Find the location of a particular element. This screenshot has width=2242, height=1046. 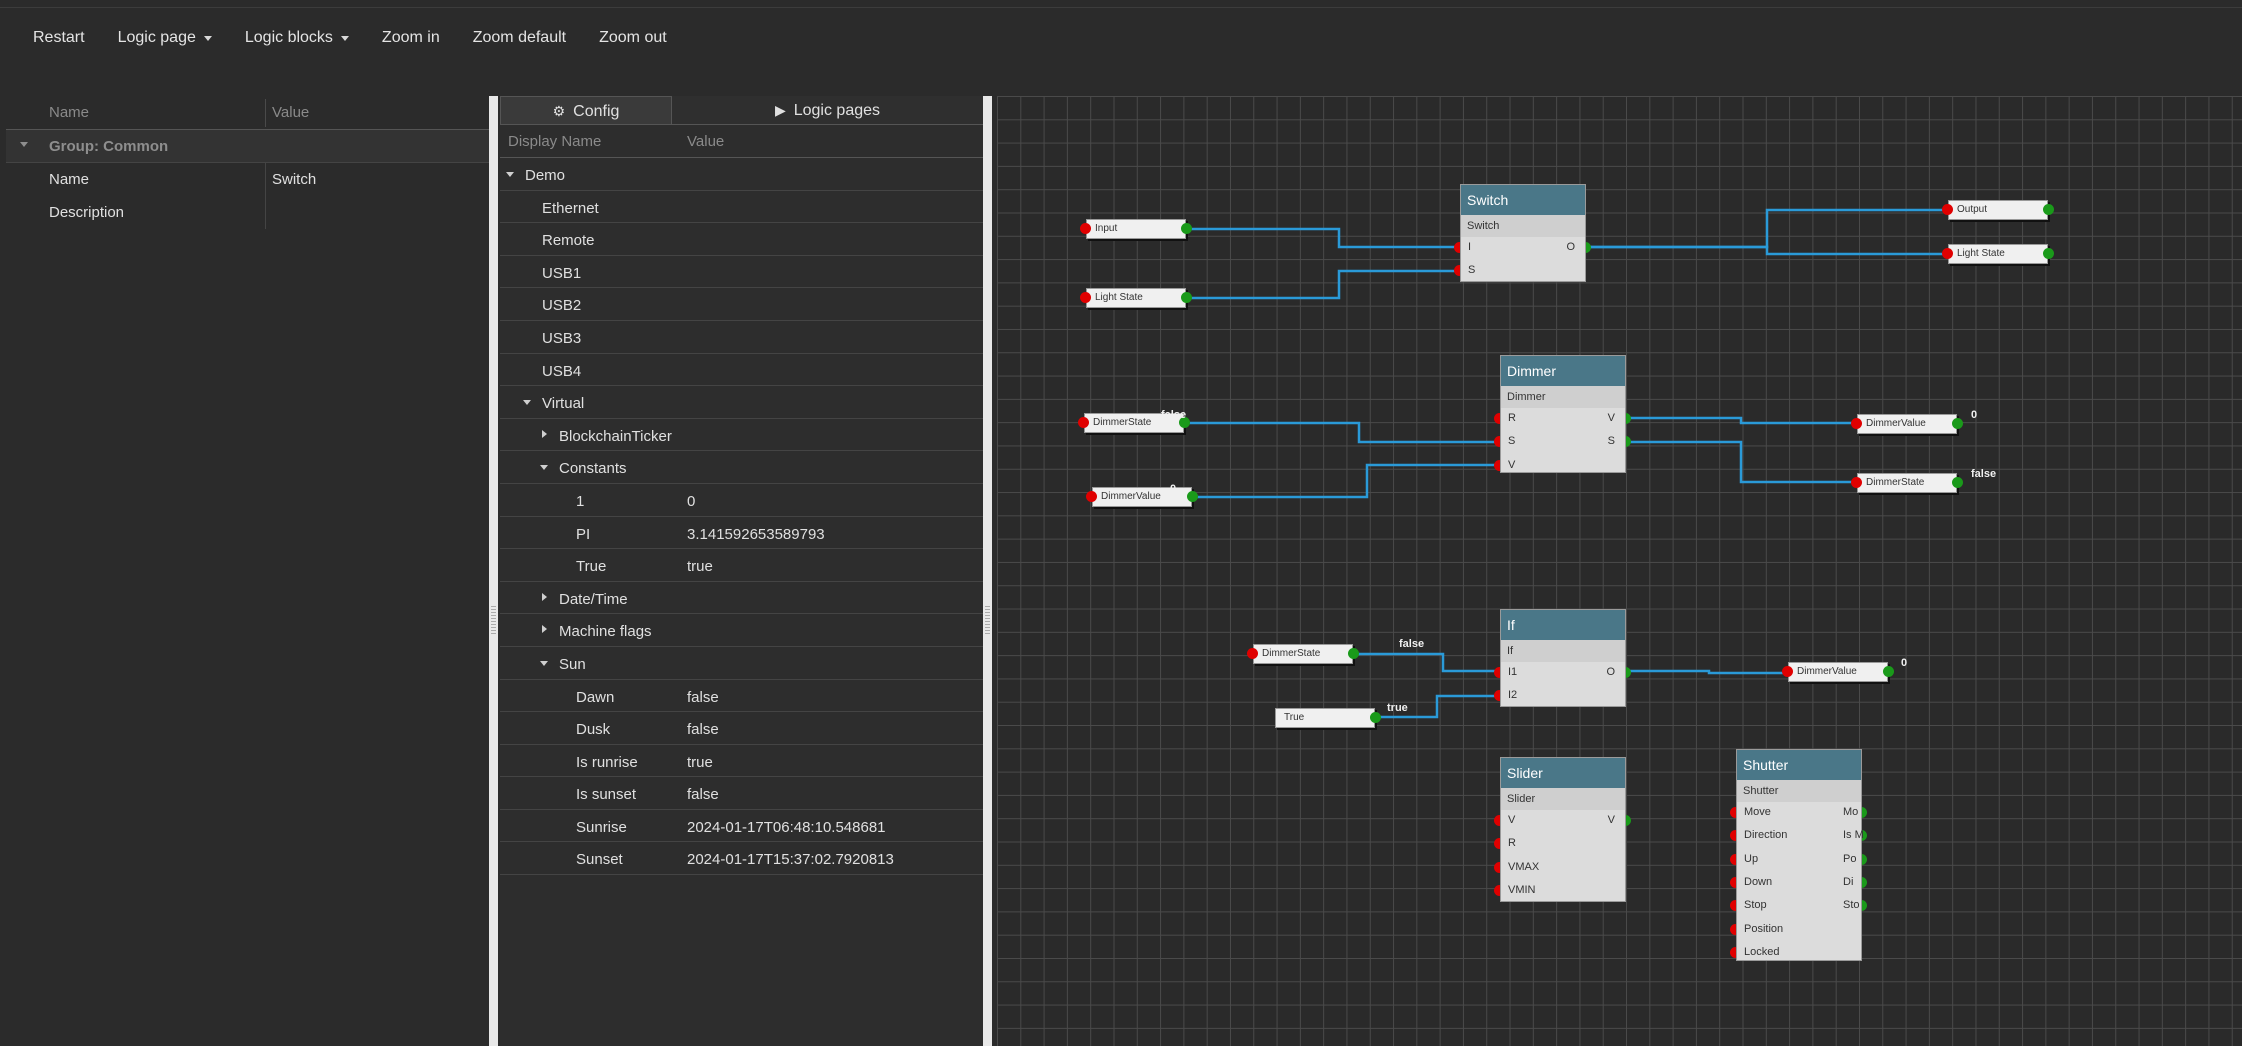

tree-row: Remote is located at coordinates (741, 239).